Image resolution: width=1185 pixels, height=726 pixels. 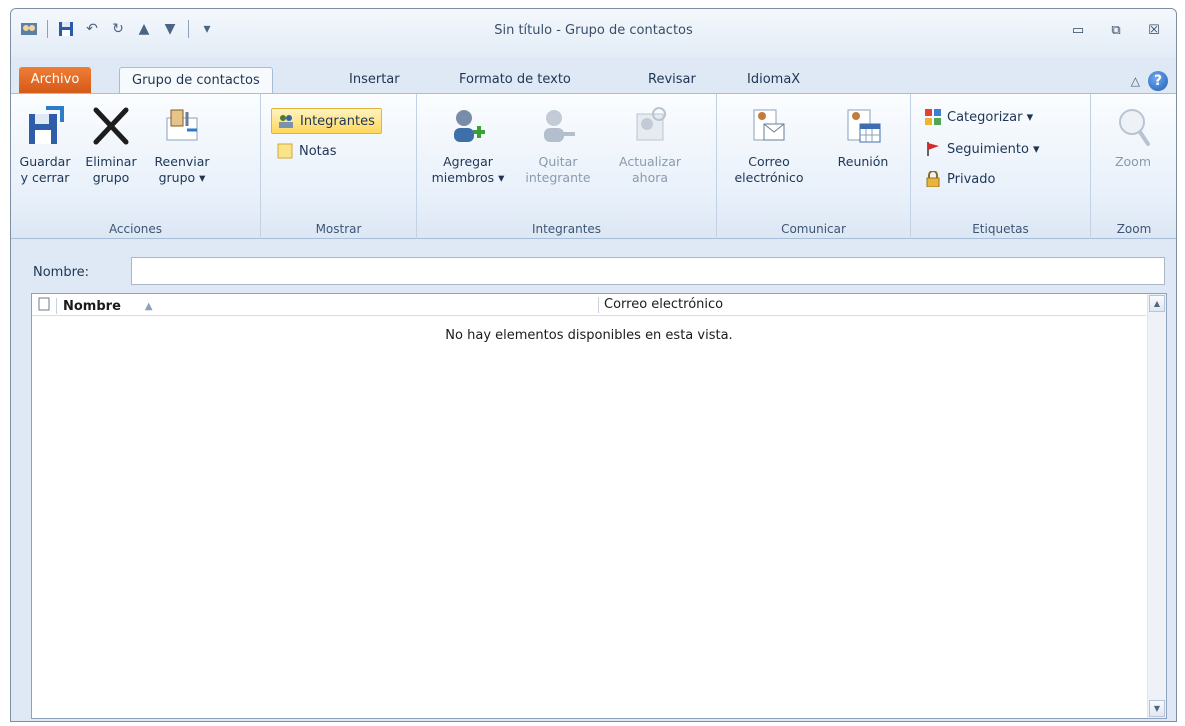 What do you see at coordinates (769, 161) in the screenshot?
I see `correo-label: Correo` at bounding box center [769, 161].